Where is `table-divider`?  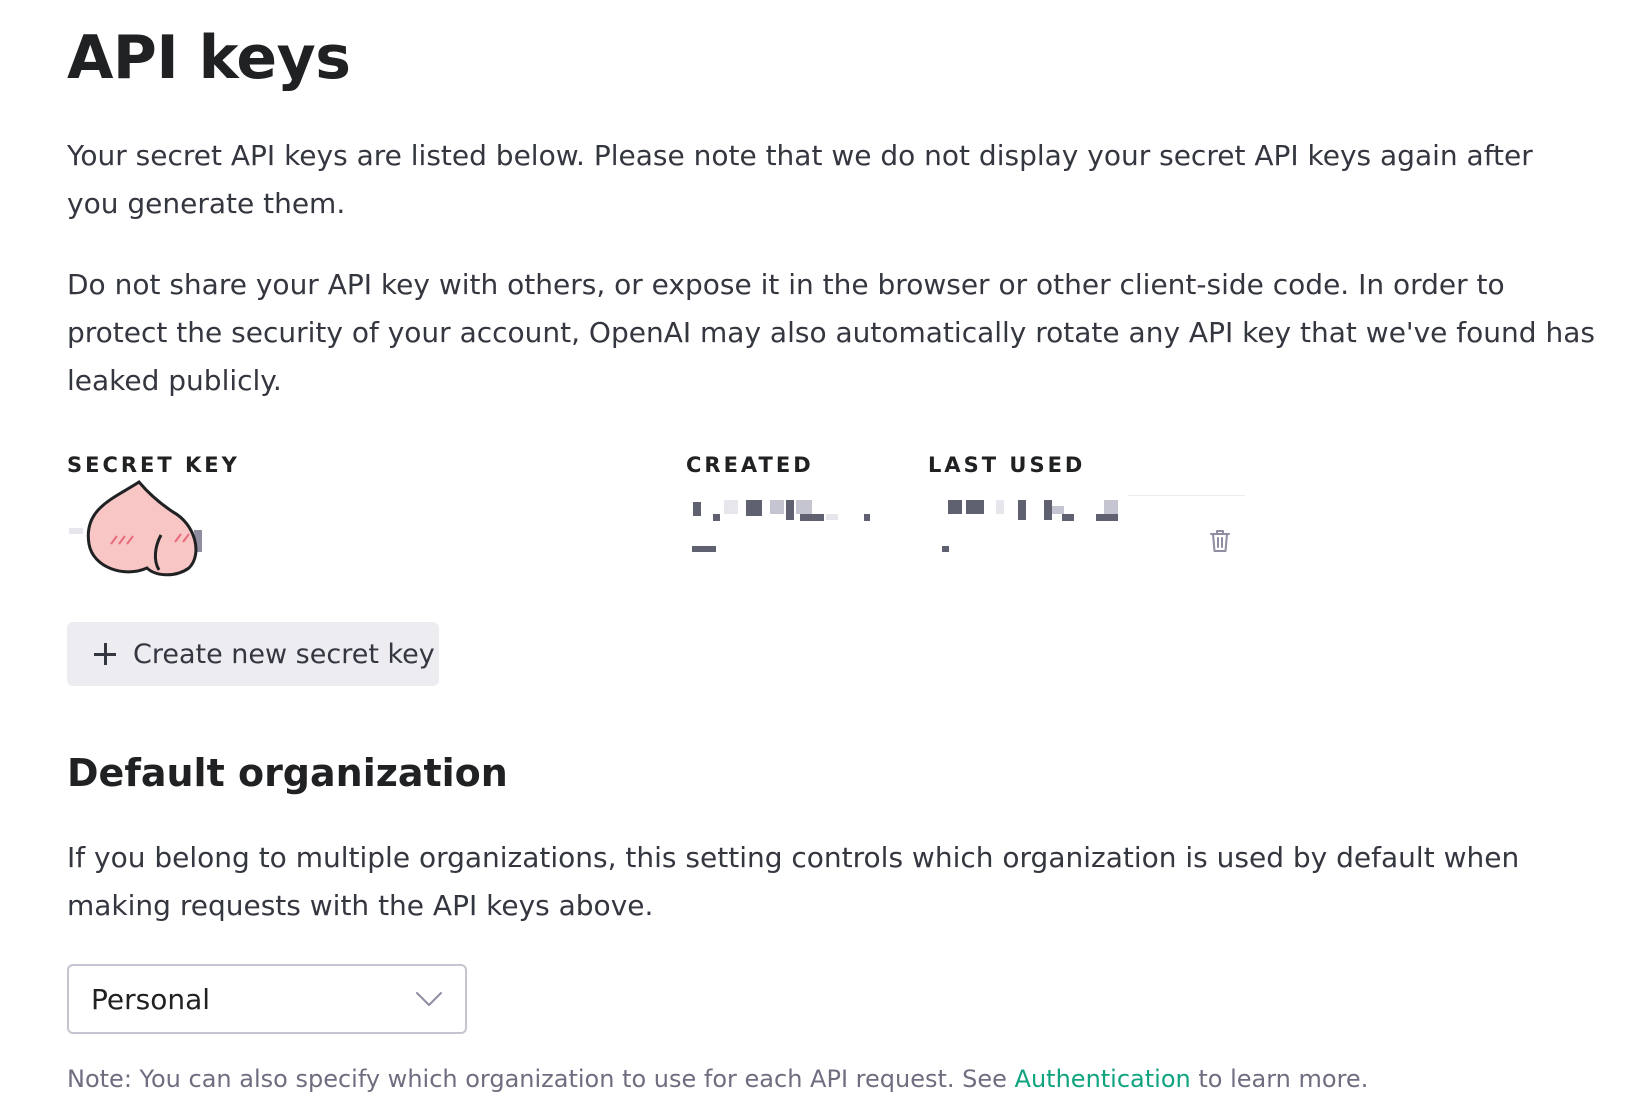
table-divider is located at coordinates (1186, 495).